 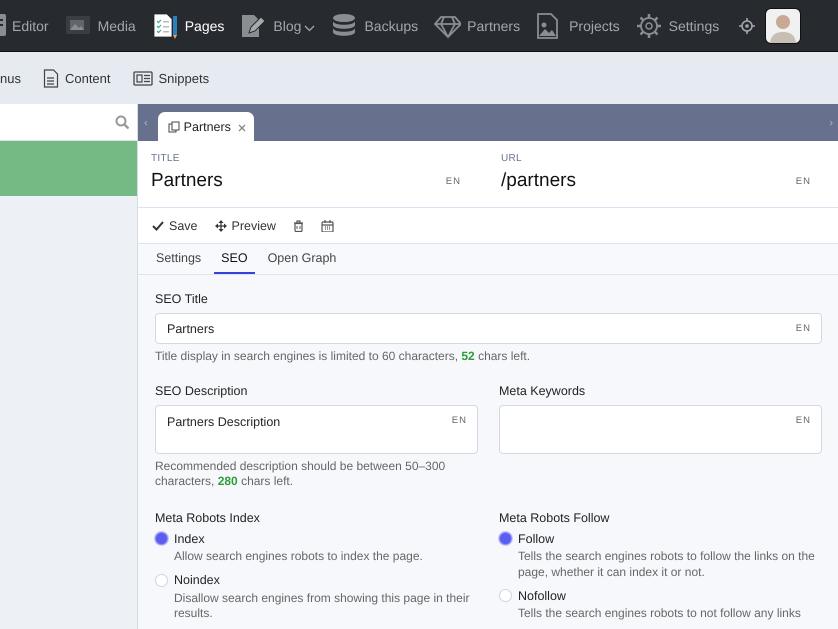 I want to click on text-area: Partners Description EN, so click(x=316, y=429).